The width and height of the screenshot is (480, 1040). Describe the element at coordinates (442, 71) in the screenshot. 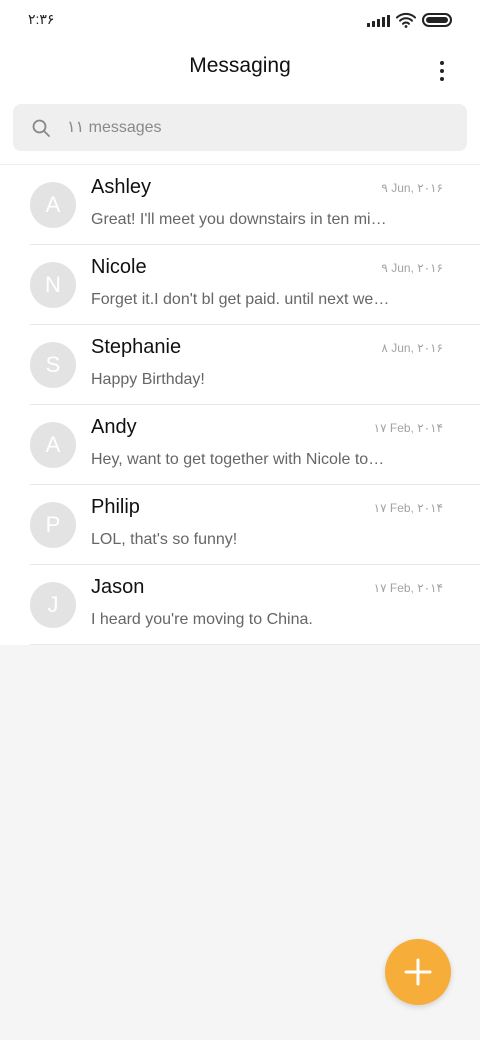

I see `more-vertical-icon` at that location.